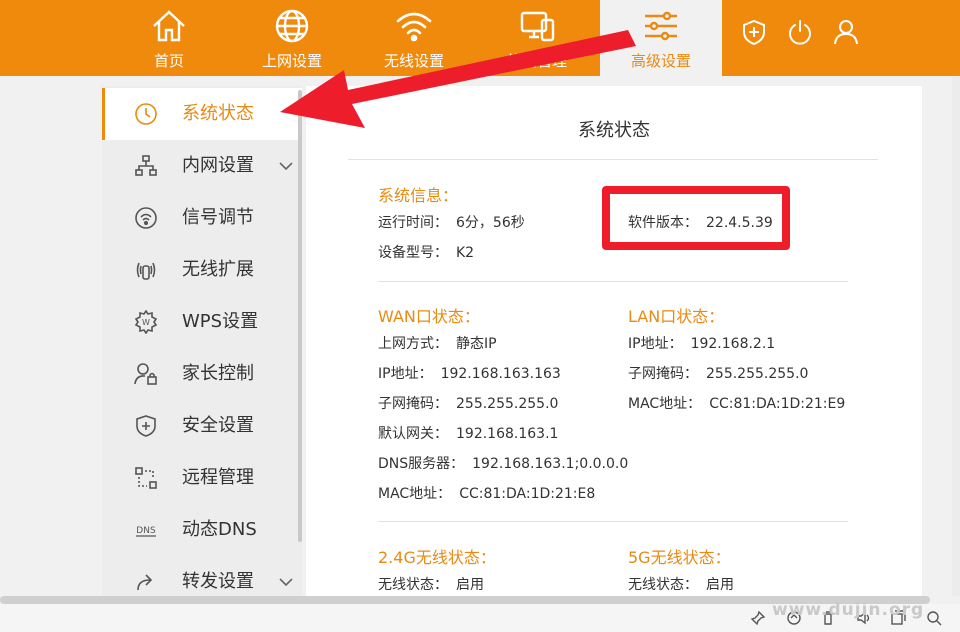 This screenshot has height=632, width=960. Describe the element at coordinates (451, 222) in the screenshot. I see `uptime-row: 运行时间： 6分，56秒` at that location.